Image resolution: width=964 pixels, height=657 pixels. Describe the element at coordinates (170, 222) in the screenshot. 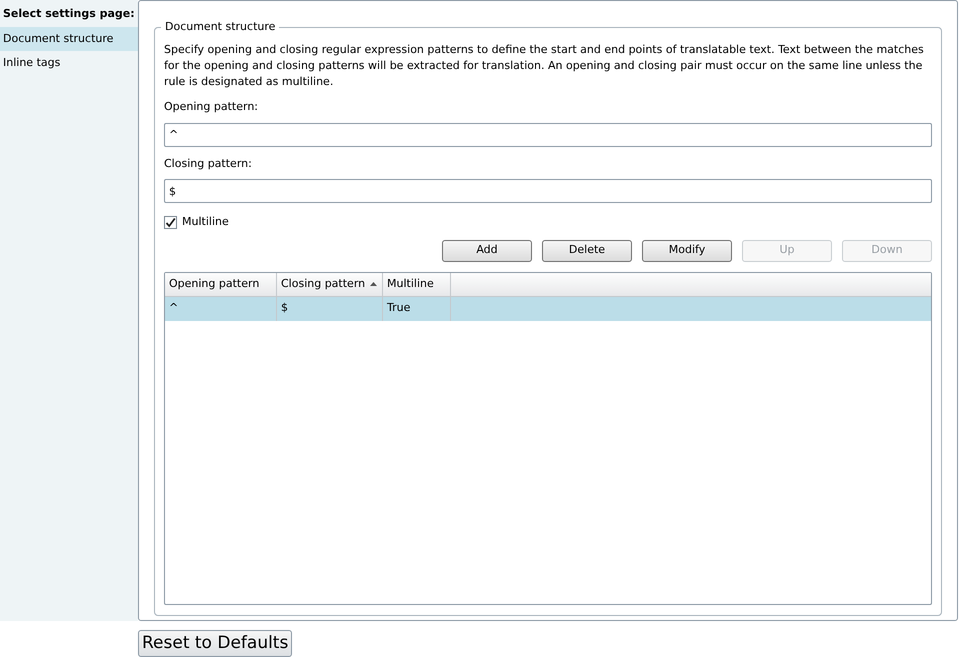

I see `checkbox` at that location.